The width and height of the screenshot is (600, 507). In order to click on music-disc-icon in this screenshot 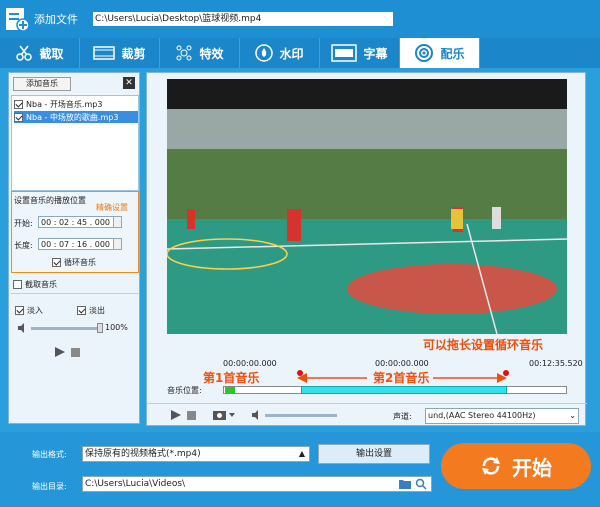, I will do `click(424, 53)`.